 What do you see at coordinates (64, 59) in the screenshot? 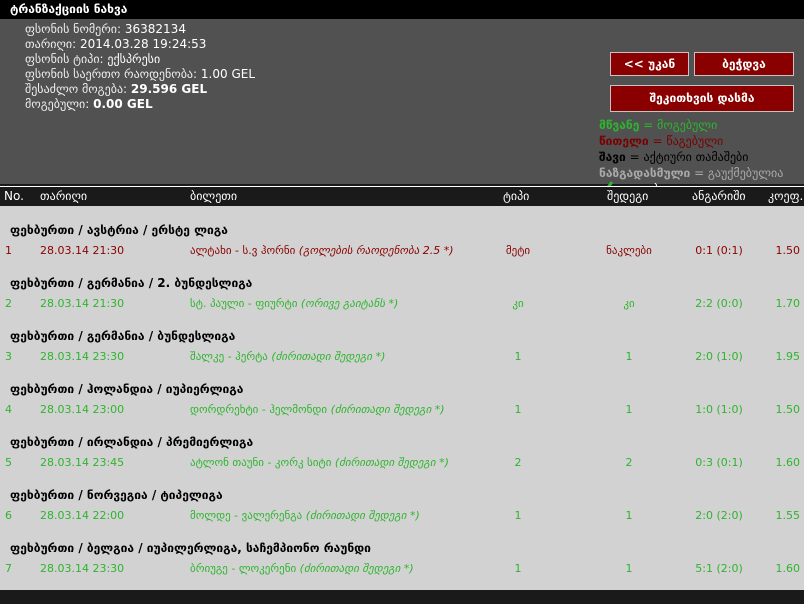
I see `slip-type-label: ფსონის ტიპი:` at bounding box center [64, 59].